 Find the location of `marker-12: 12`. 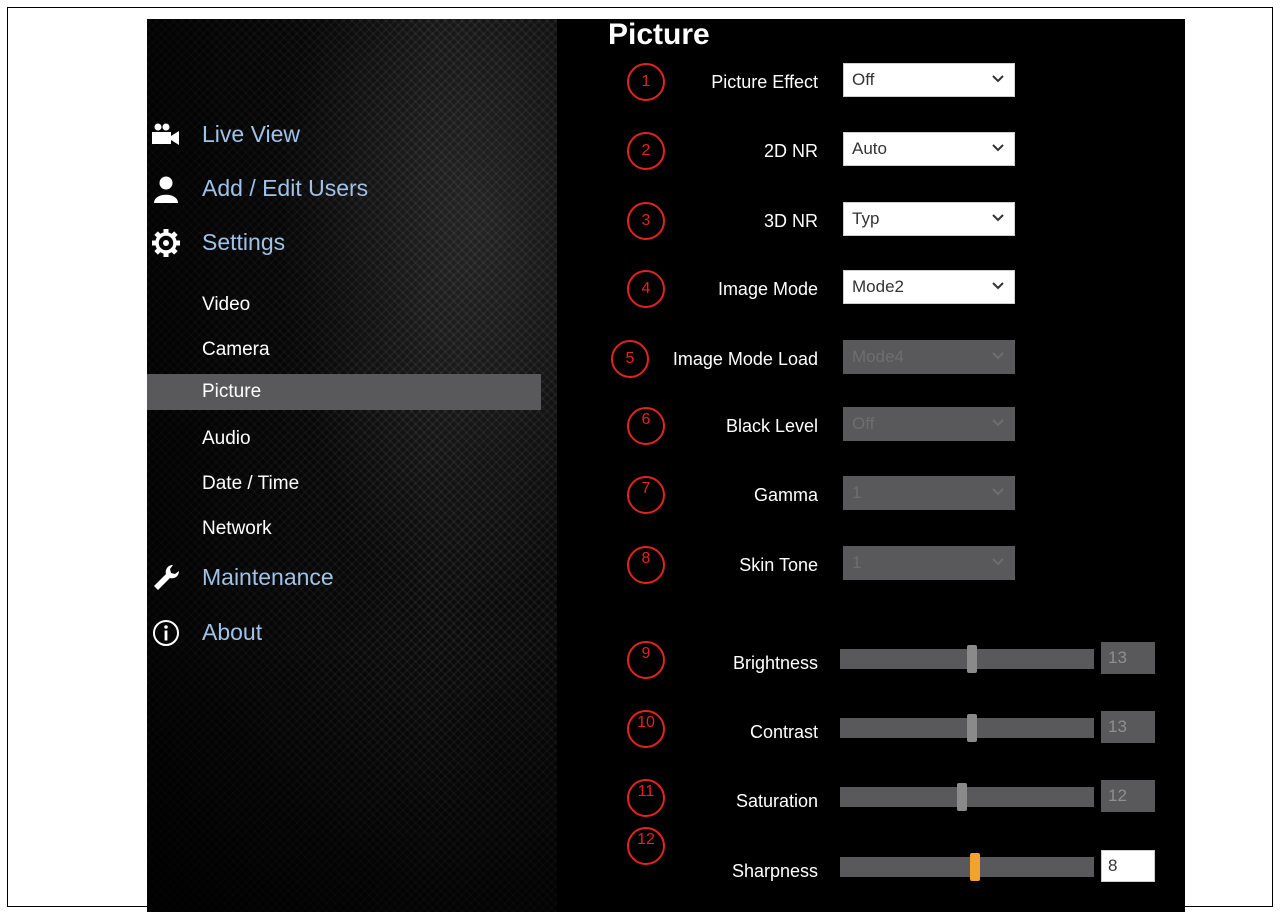

marker-12: 12 is located at coordinates (646, 846).